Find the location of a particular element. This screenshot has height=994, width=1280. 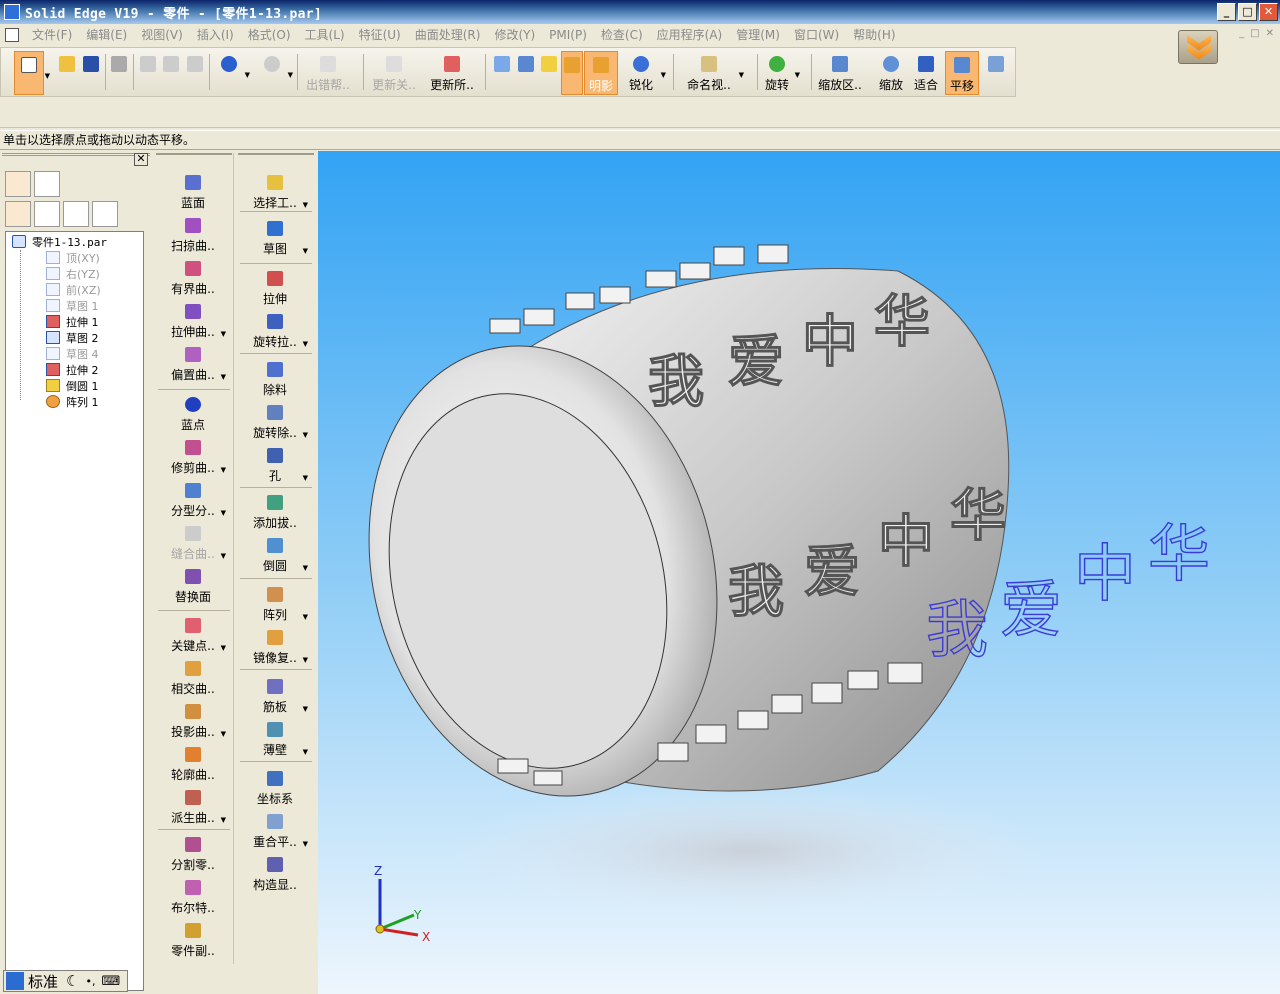

menu-edit: 编辑(E) is located at coordinates (106, 35).